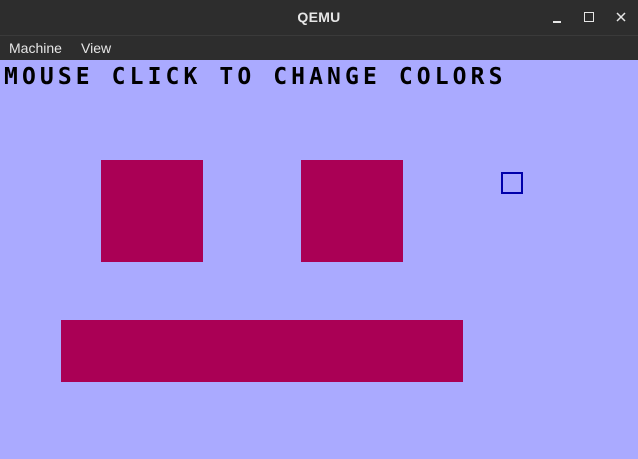 Image resolution: width=638 pixels, height=459 pixels. What do you see at coordinates (557, 17) in the screenshot?
I see `minimize-button` at bounding box center [557, 17].